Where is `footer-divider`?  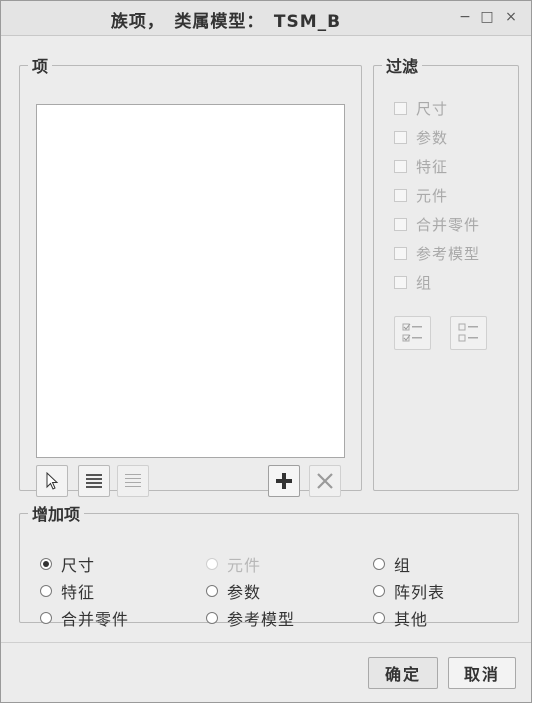 footer-divider is located at coordinates (266, 642).